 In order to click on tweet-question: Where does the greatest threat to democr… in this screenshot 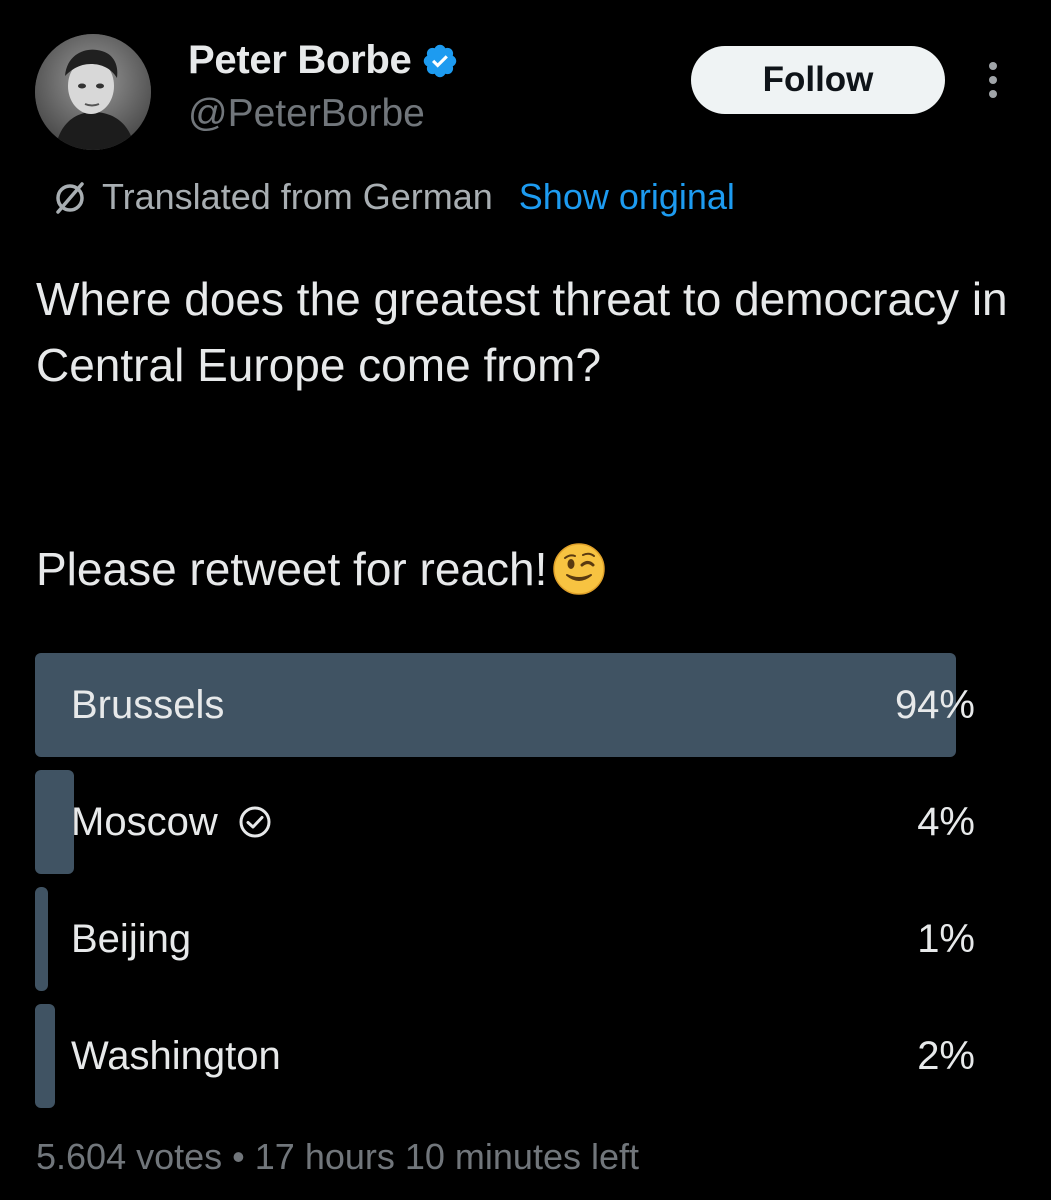, I will do `click(522, 332)`.